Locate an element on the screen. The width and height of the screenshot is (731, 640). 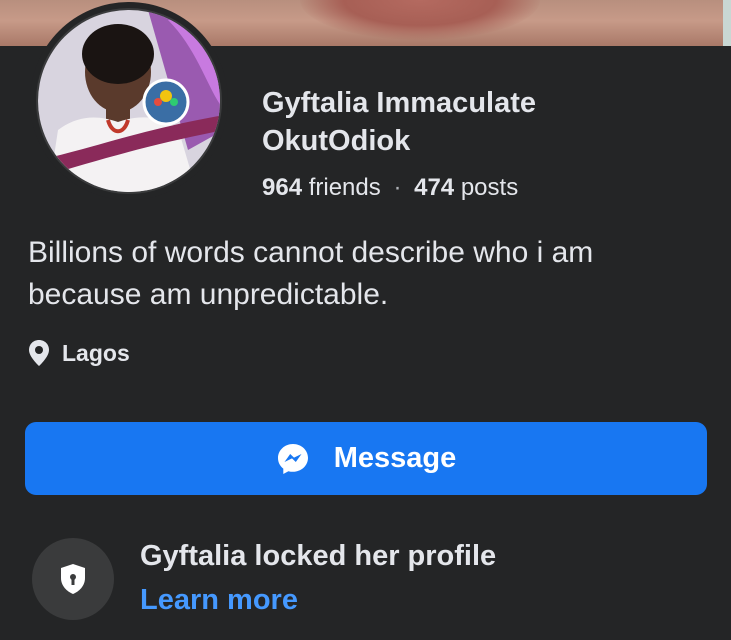
cover-photo-edge is located at coordinates (727, 23).